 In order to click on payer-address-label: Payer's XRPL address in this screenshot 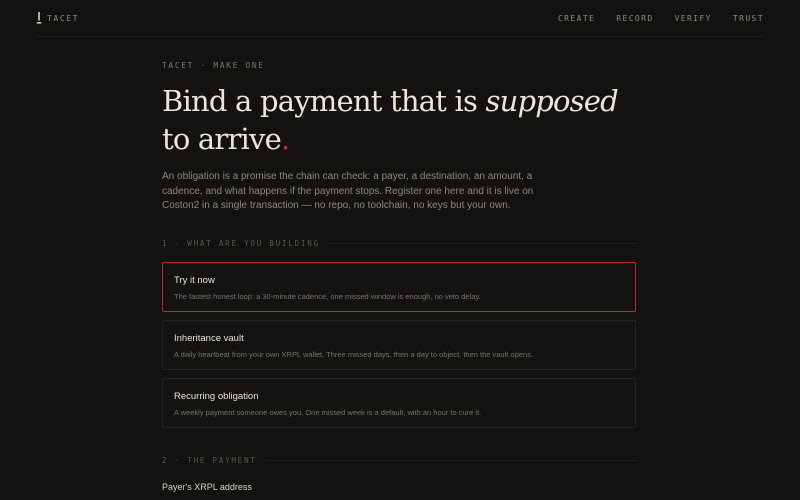, I will do `click(207, 487)`.